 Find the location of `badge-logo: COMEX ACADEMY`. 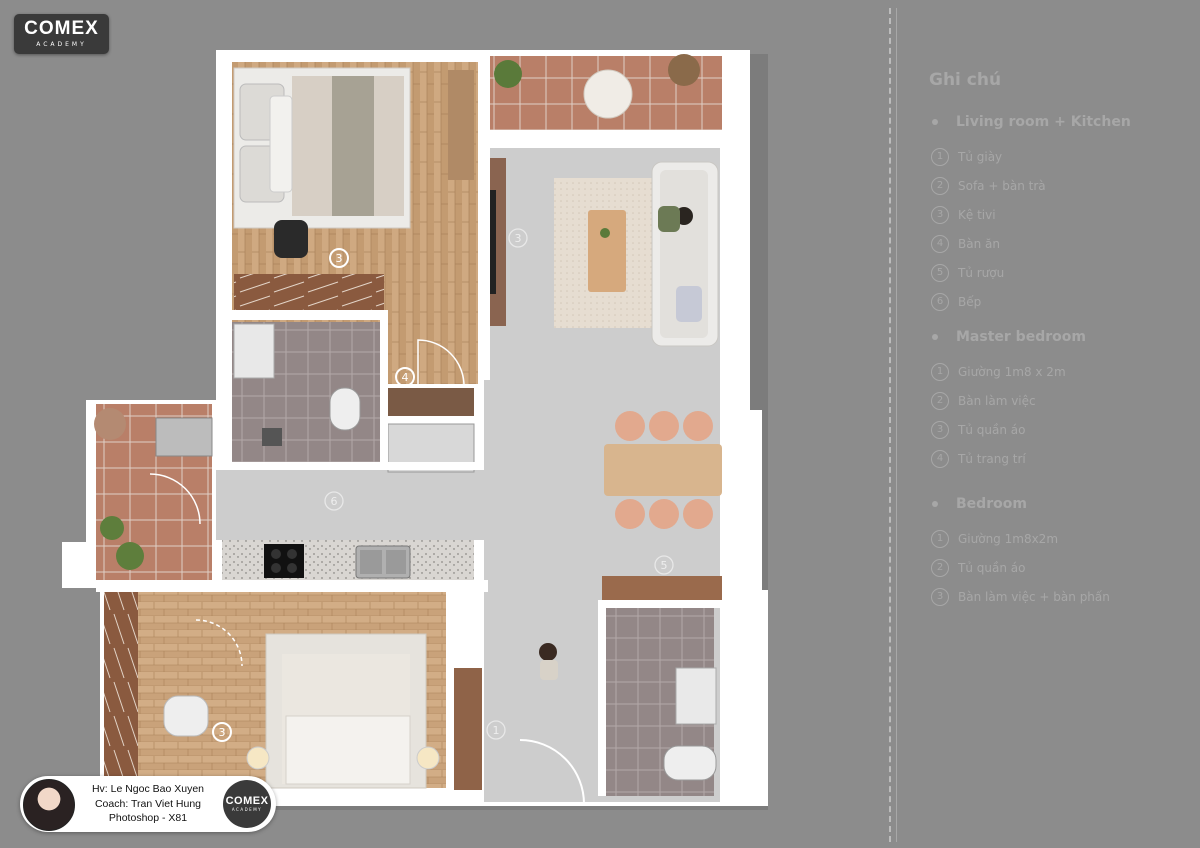

badge-logo: COMEX ACADEMY is located at coordinates (247, 804).